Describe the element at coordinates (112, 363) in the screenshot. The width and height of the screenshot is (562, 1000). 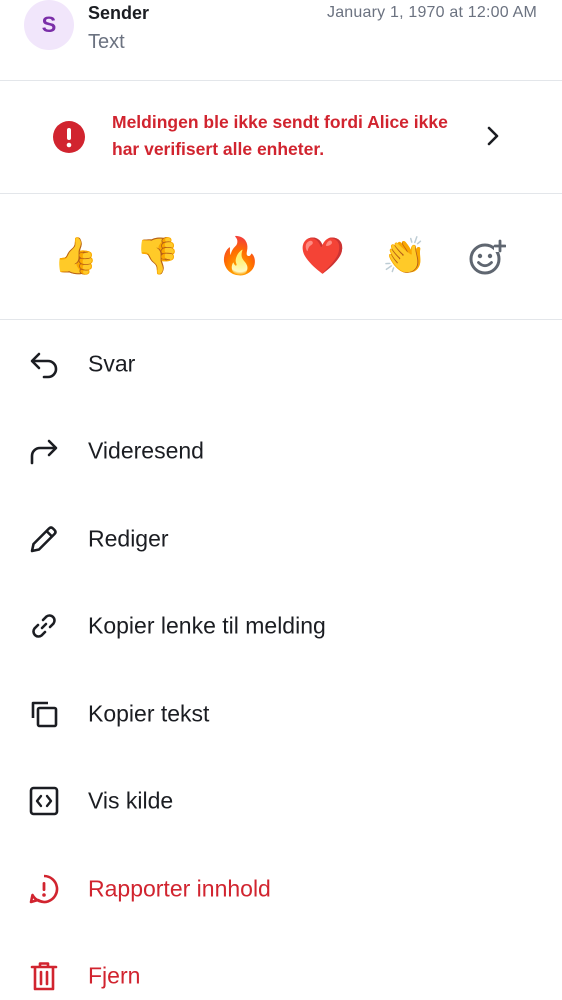
I see `menu-label-reply: Svar` at that location.